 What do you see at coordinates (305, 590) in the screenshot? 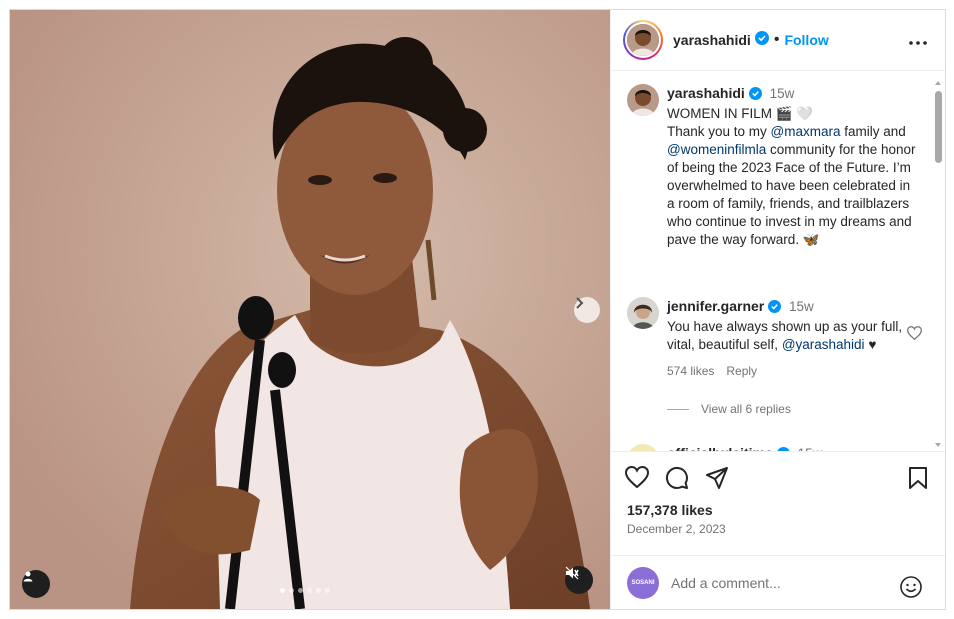
I see `carousel-indicator` at bounding box center [305, 590].